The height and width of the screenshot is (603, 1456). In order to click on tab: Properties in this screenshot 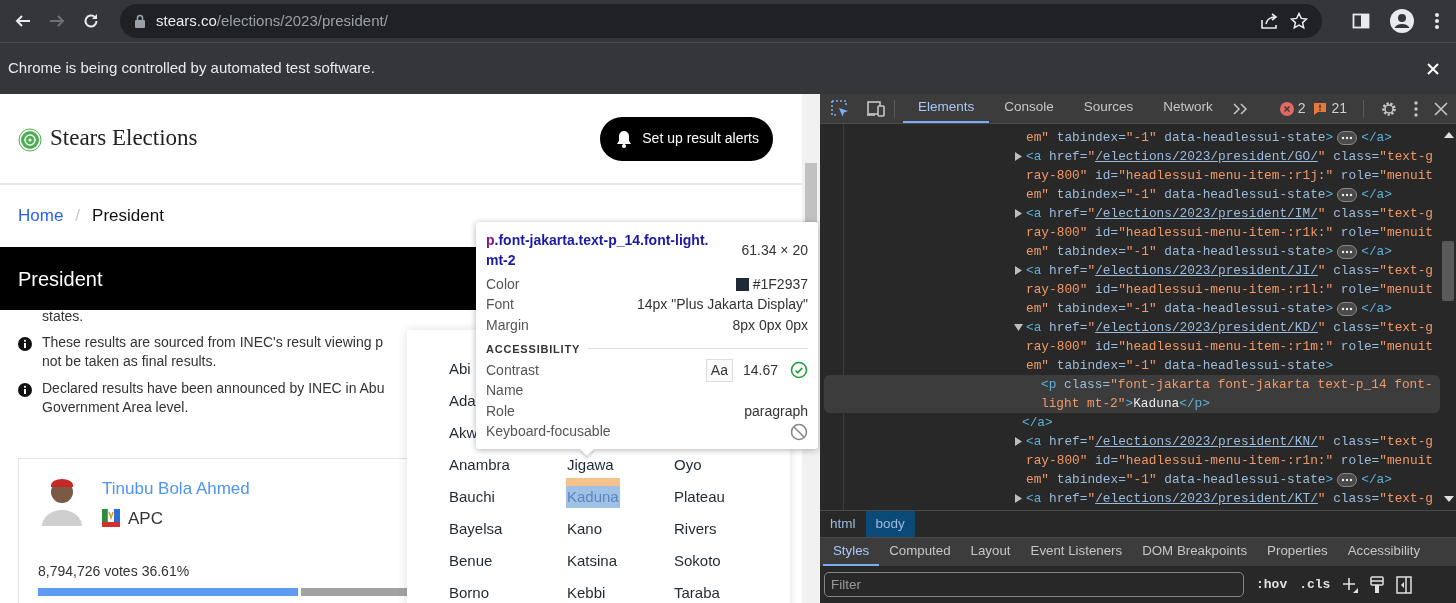, I will do `click(1297, 552)`.